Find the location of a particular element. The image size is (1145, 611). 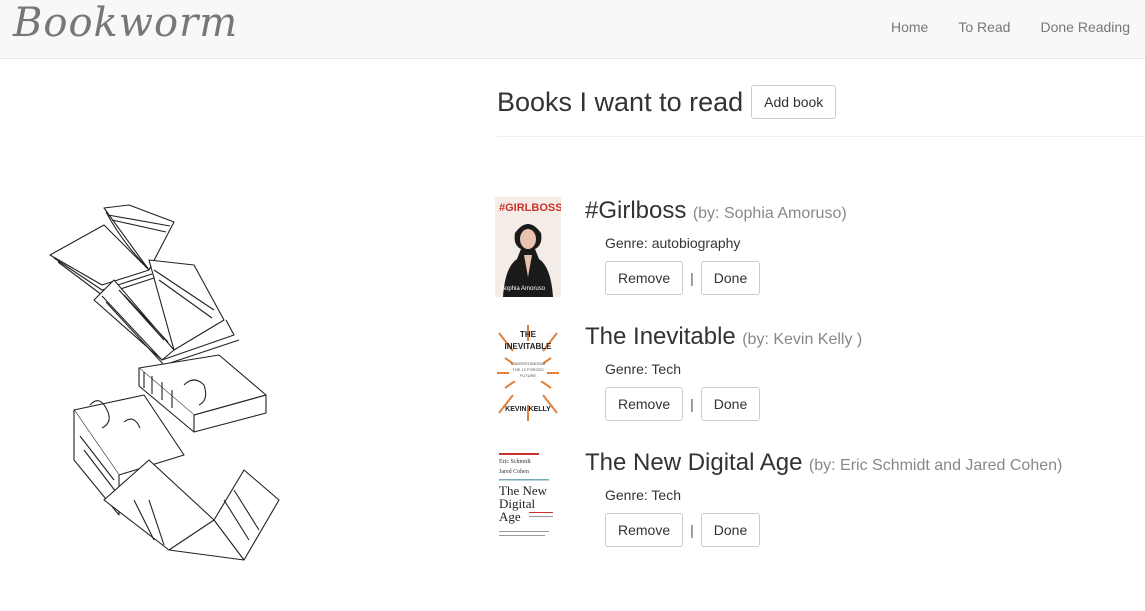

book-title: The New Digital Age is located at coordinates (694, 462).